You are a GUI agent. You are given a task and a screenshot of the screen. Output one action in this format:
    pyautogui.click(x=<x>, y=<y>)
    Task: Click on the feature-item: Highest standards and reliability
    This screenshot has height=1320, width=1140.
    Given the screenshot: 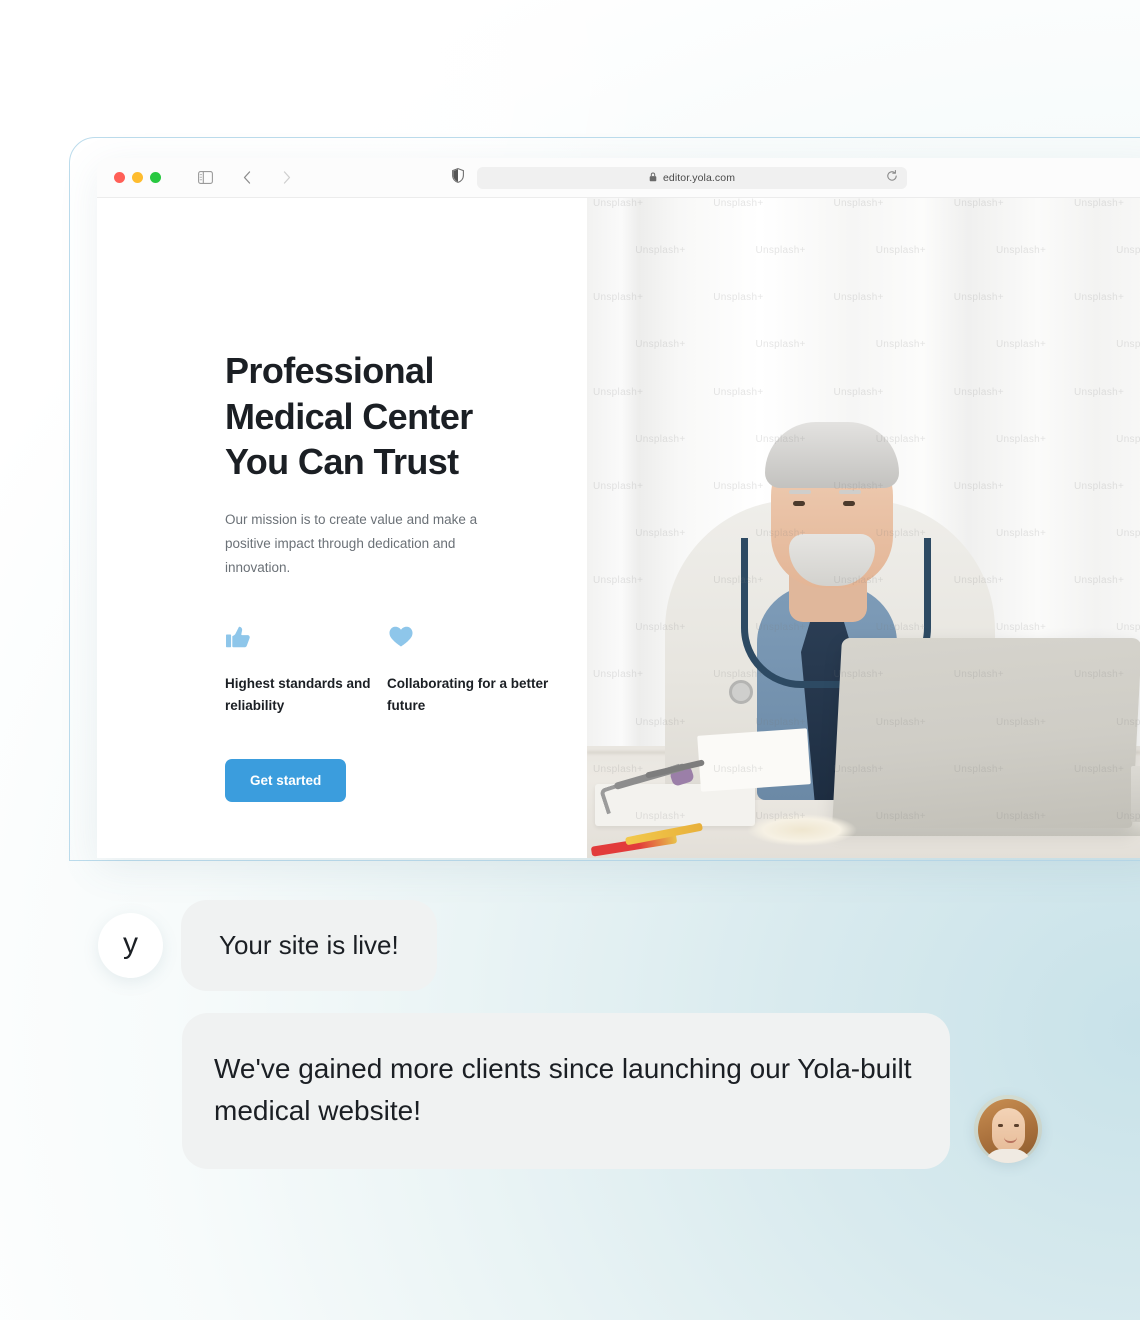 What is the action you would take?
    pyautogui.click(x=306, y=668)
    